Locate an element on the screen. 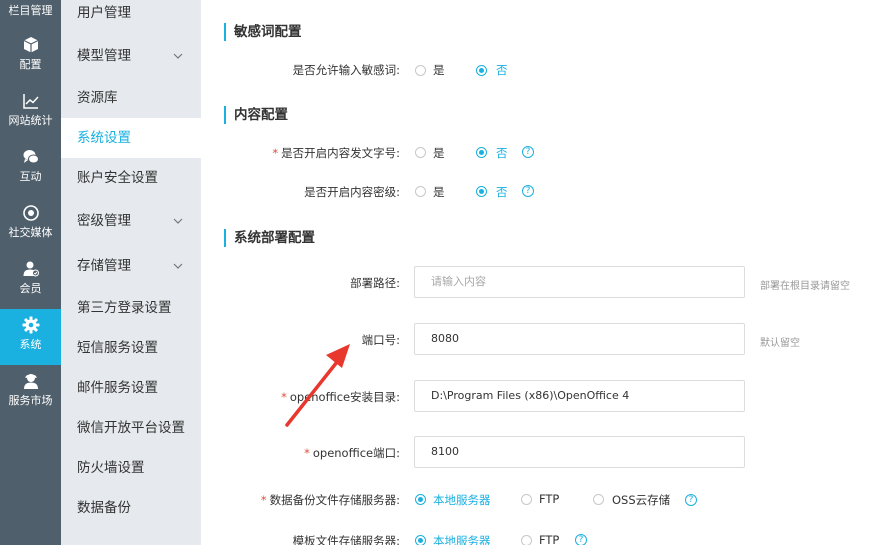  template-storage-ftp-radio is located at coordinates (526, 540).